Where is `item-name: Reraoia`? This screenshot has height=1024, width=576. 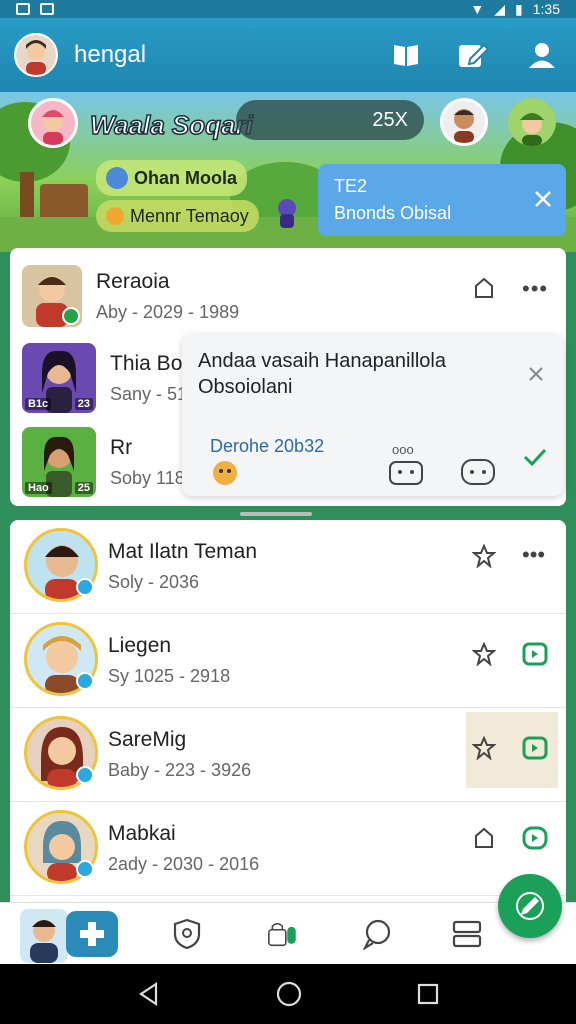 item-name: Reraoia is located at coordinates (133, 281).